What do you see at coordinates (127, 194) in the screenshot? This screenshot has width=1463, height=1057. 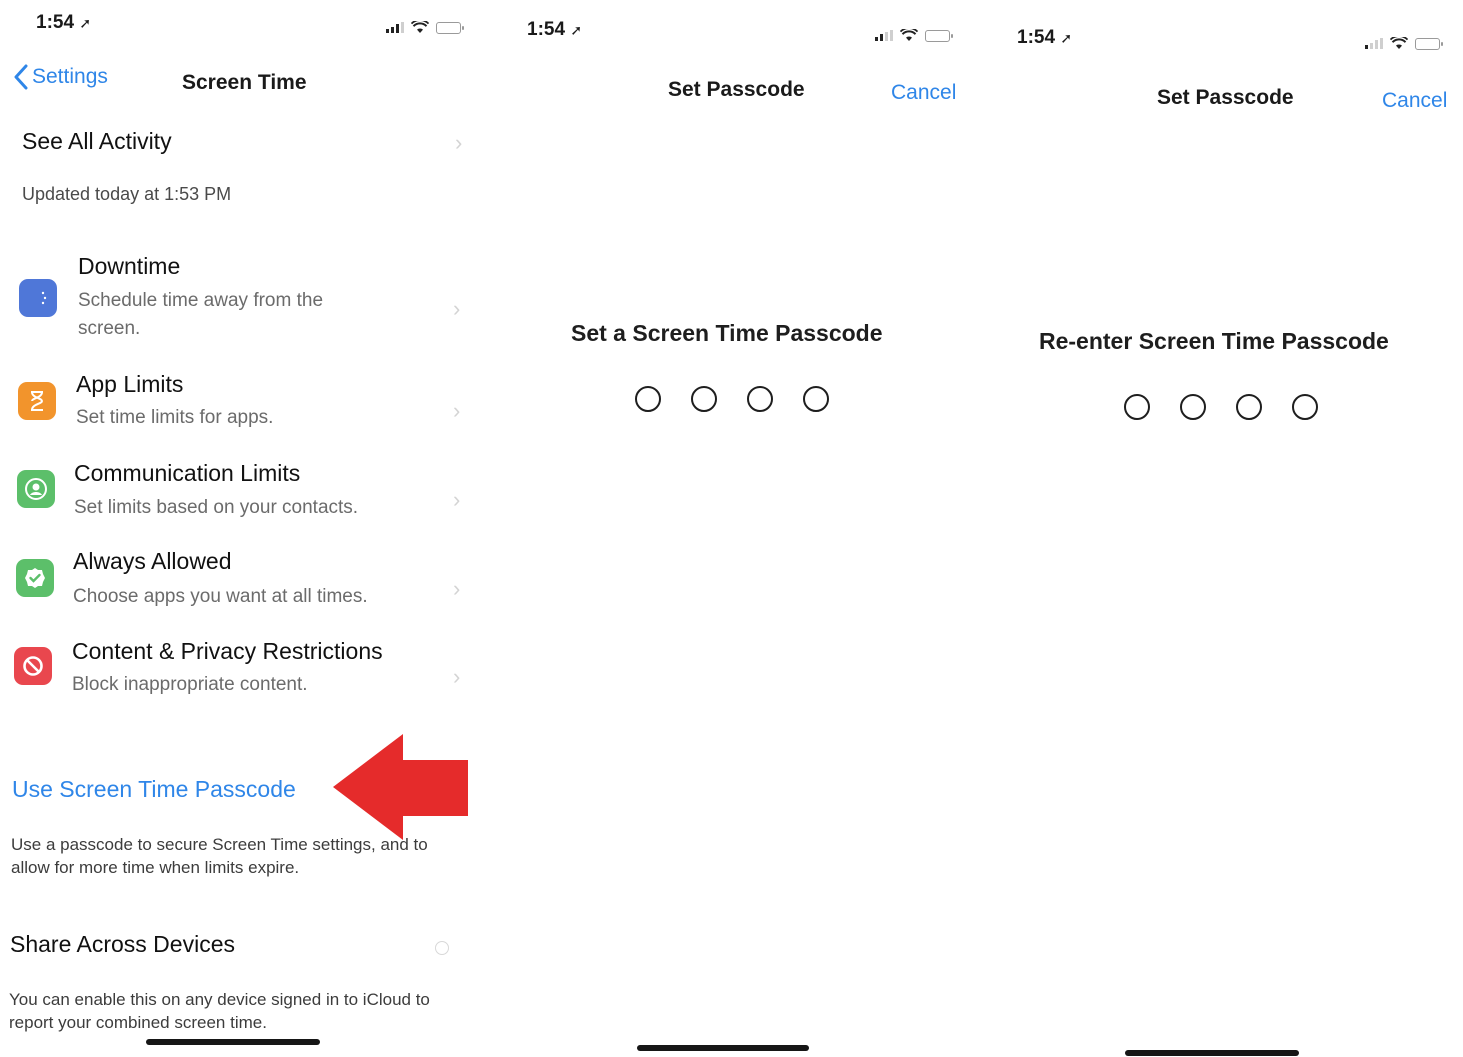 I see `updated-timestamp: Updated today at 1:53 PM` at bounding box center [127, 194].